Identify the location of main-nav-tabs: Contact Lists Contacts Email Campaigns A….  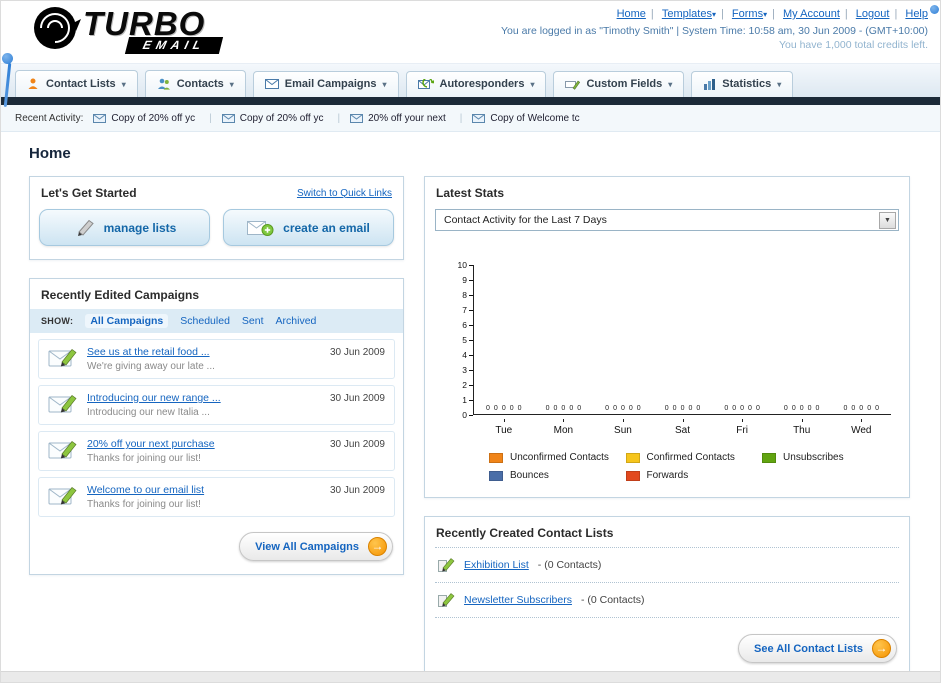
(470, 80).